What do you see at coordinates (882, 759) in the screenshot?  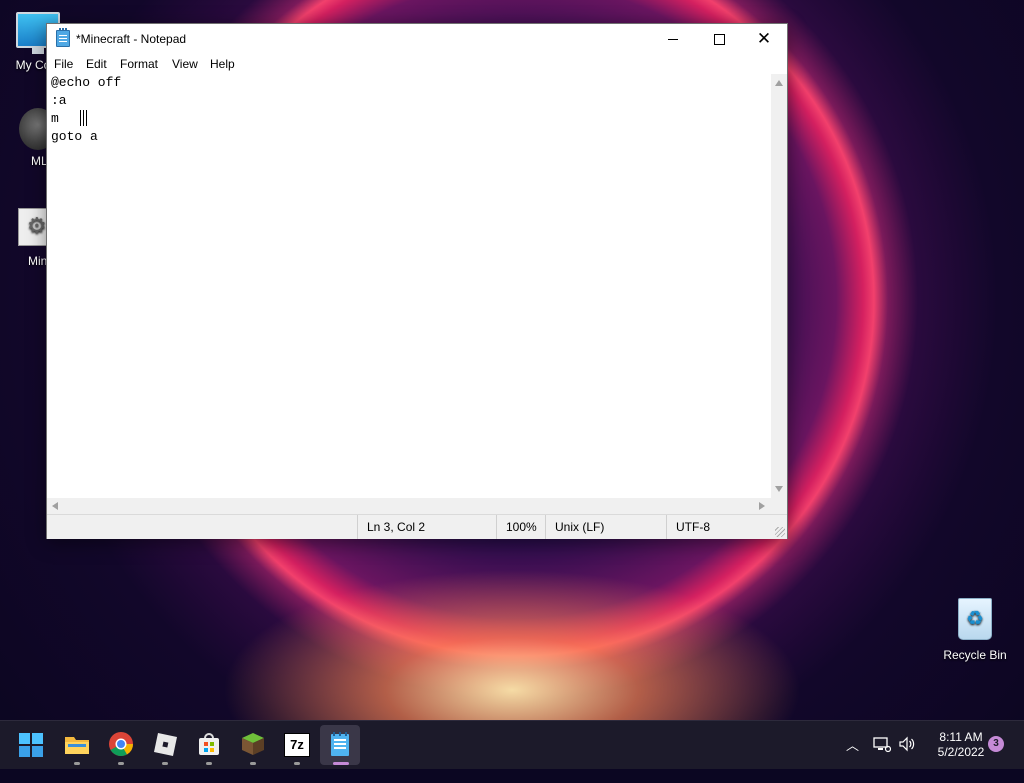 I see `network-button` at bounding box center [882, 759].